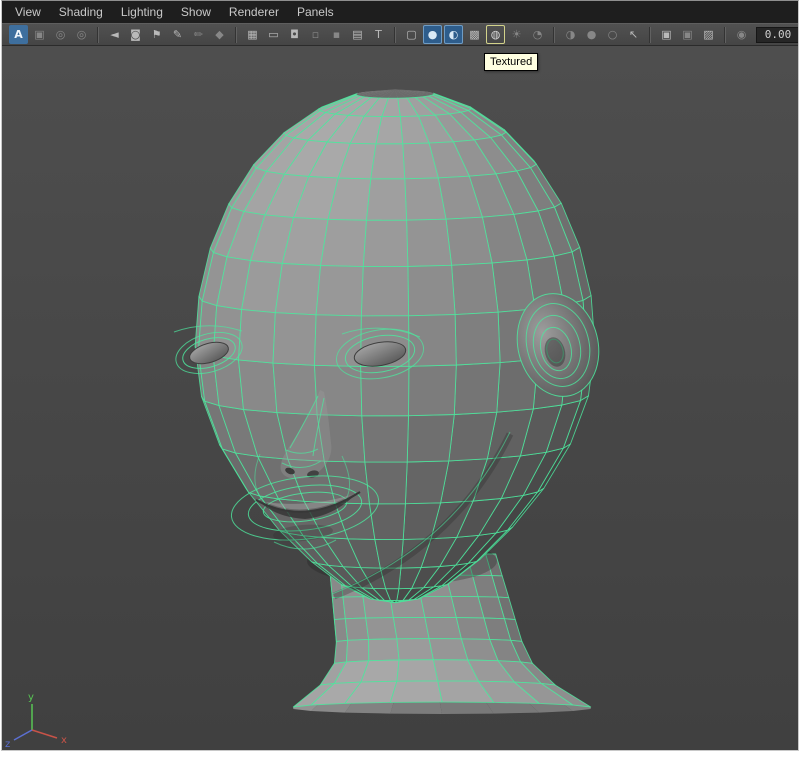  I want to click on textured-display-button: ◍, so click(495, 34).